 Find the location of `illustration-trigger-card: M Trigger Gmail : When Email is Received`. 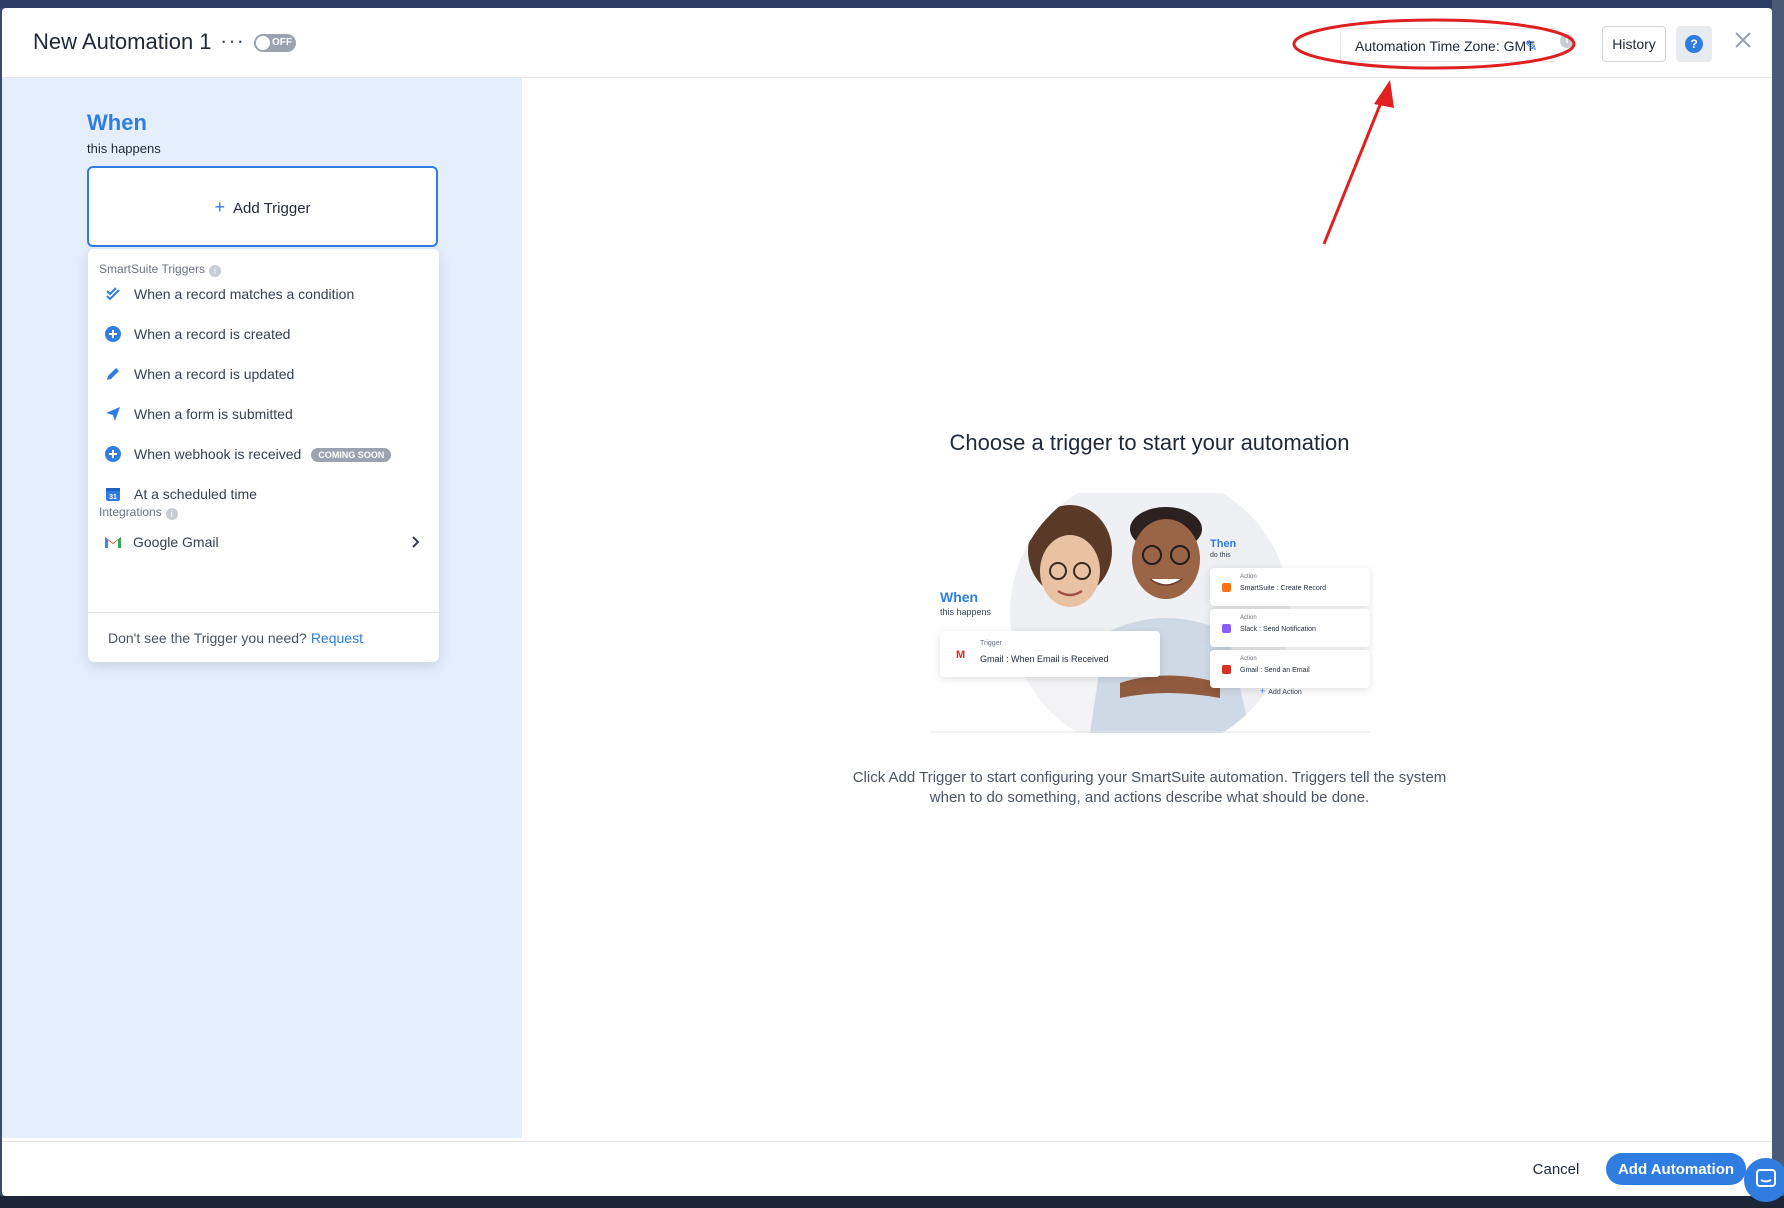

illustration-trigger-card: M Trigger Gmail : When Email is Received is located at coordinates (1050, 654).